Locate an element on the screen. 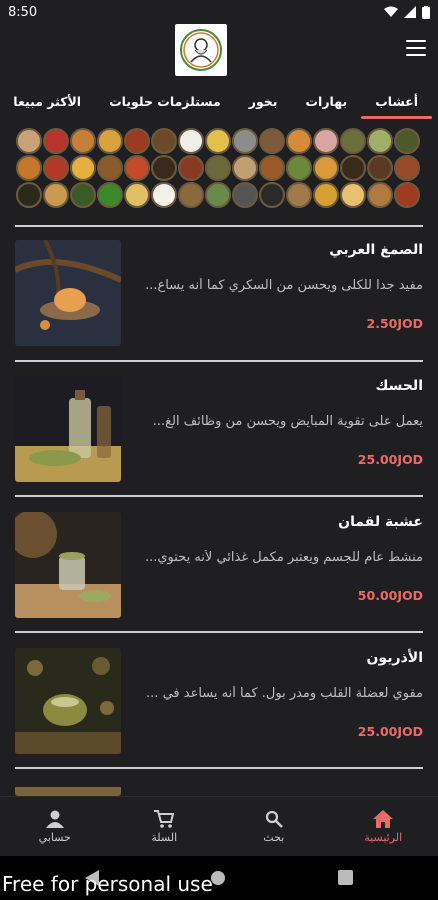 Image resolution: width=438 pixels, height=900 pixels. nav-account-label: حسابي is located at coordinates (54, 837).